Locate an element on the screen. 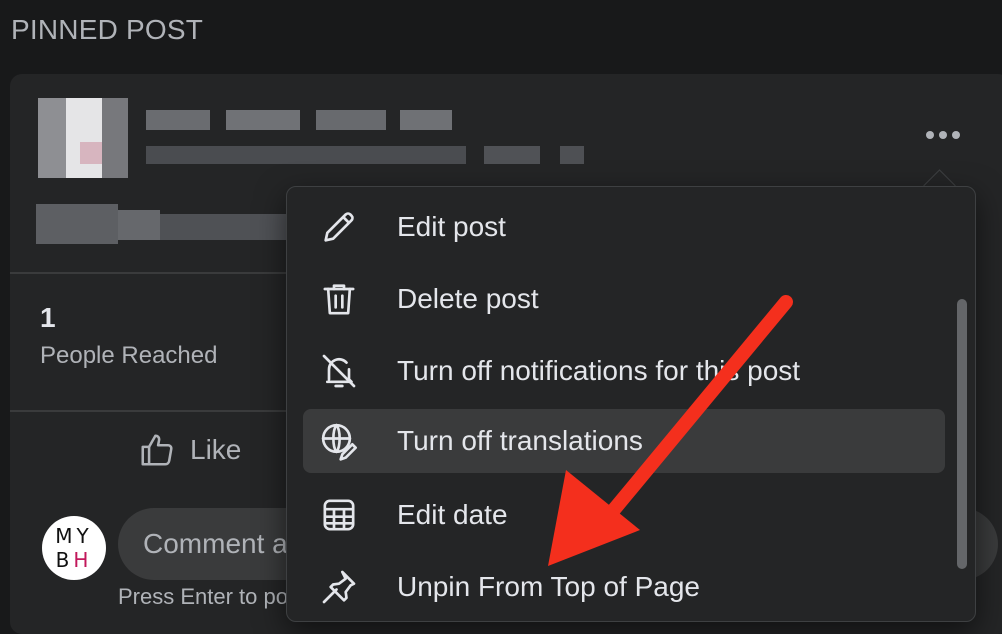 The image size is (1002, 634). people-reached-label: People Reached is located at coordinates (129, 355).